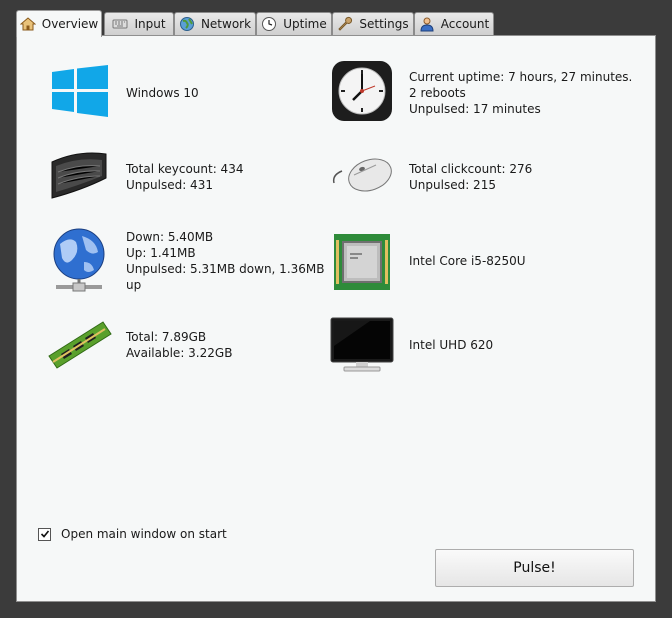 Image resolution: width=672 pixels, height=618 pixels. I want to click on tab-input: Input, so click(139, 23).